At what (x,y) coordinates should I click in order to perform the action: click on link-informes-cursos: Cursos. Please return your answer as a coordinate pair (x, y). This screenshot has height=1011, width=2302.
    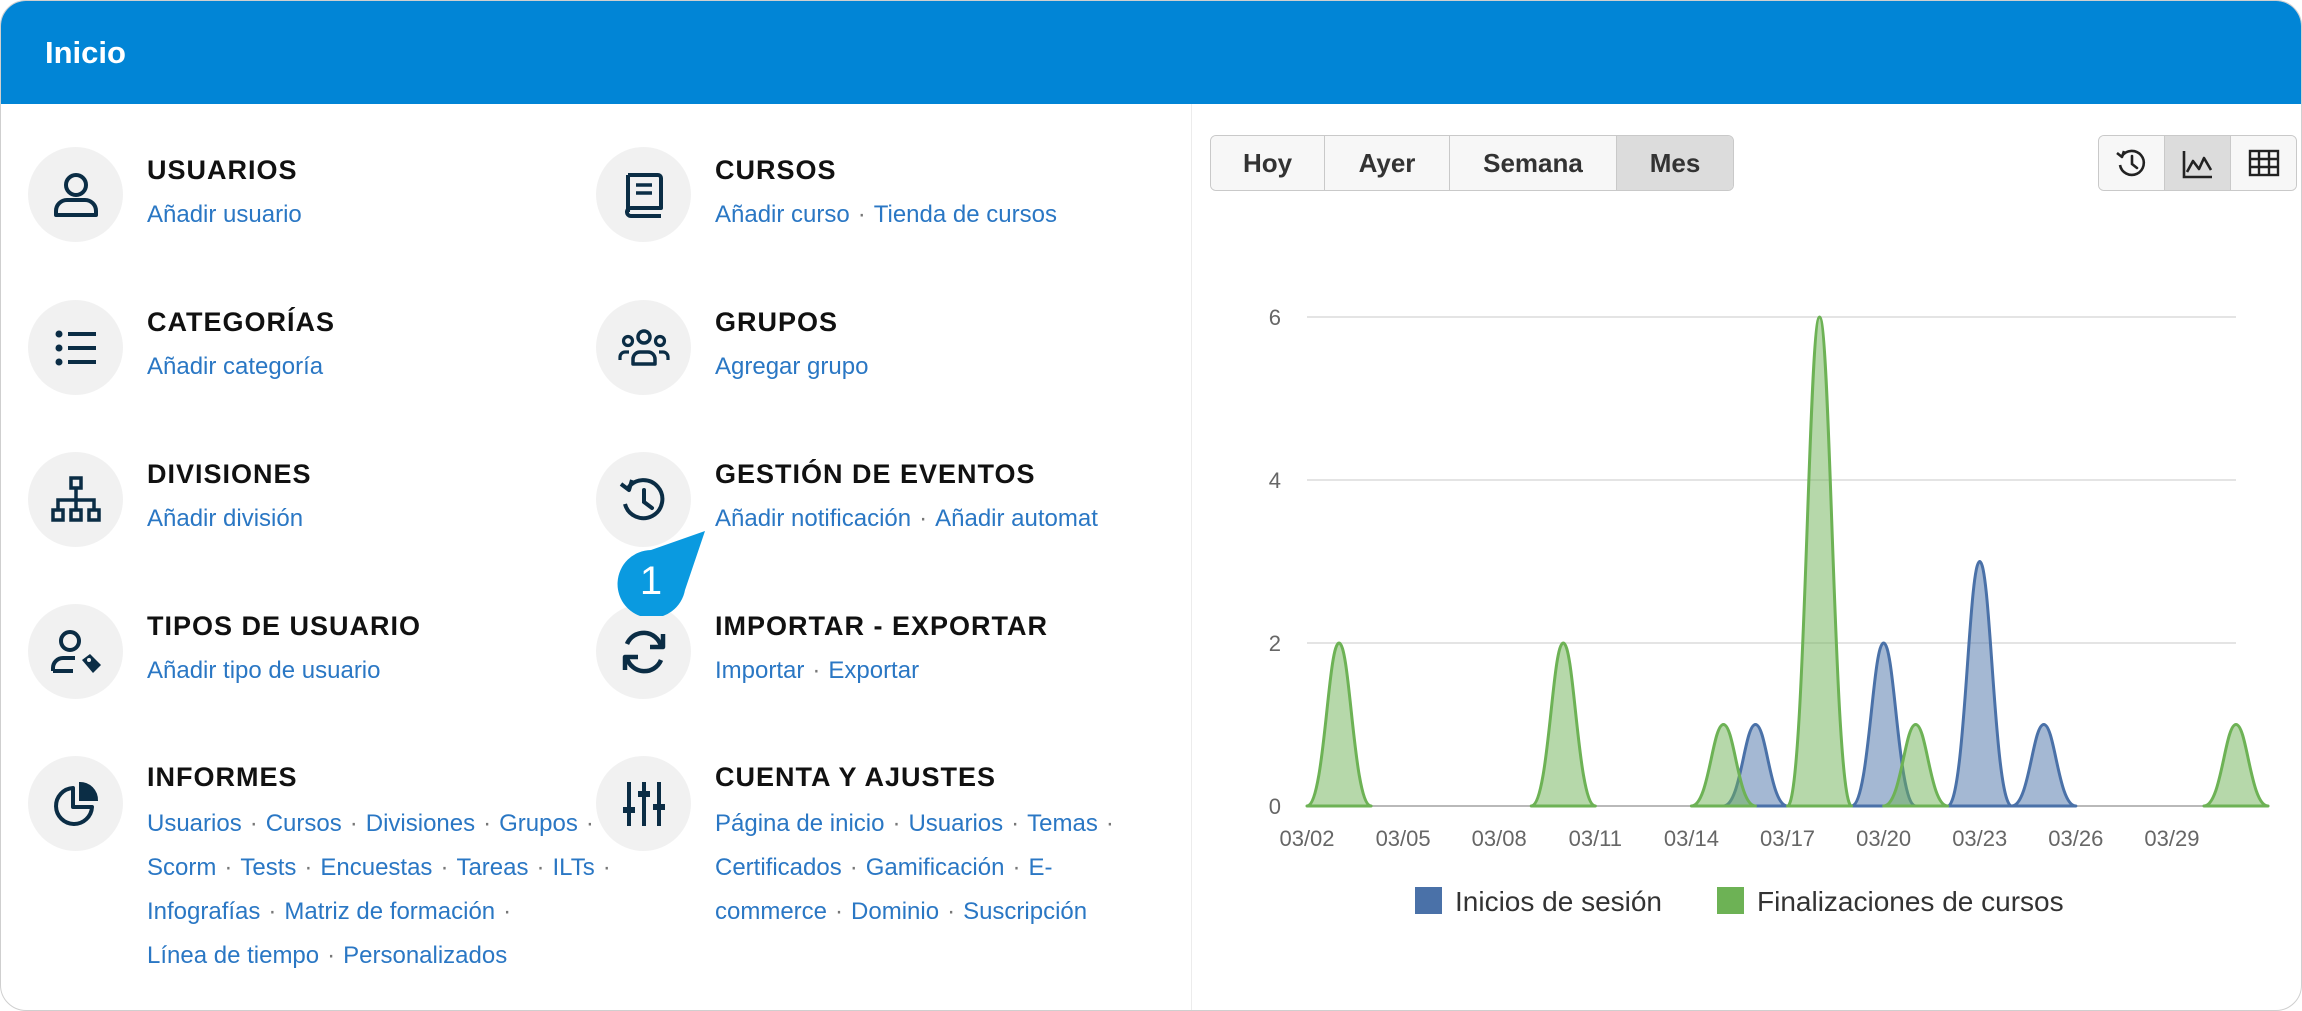
    Looking at the image, I should click on (304, 823).